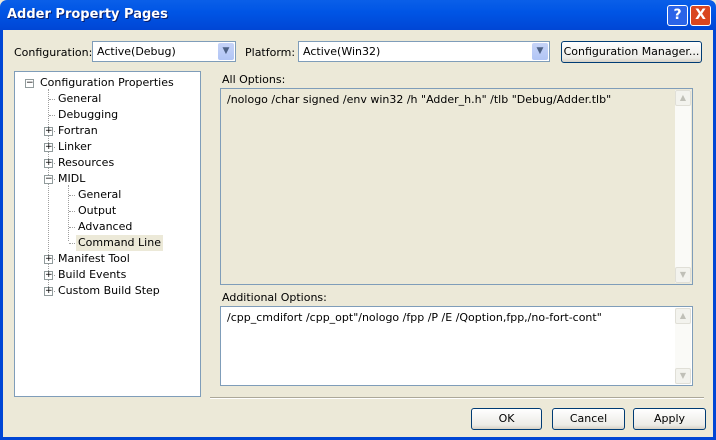 The width and height of the screenshot is (716, 440). I want to click on configuration-label: Configuration:, so click(53, 52).